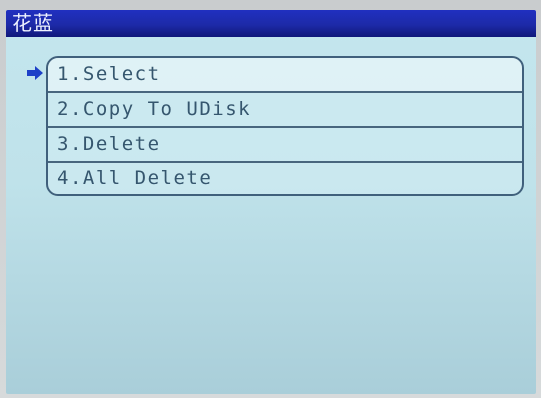 The height and width of the screenshot is (398, 541). Describe the element at coordinates (154, 109) in the screenshot. I see `menu-item-label: 2.Copy To UDisk` at that location.